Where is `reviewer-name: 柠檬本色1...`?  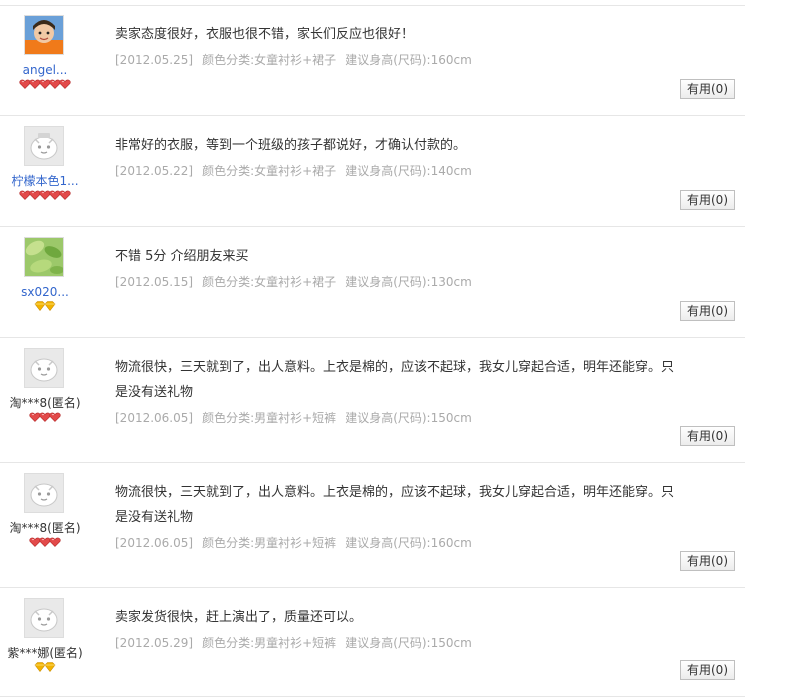 reviewer-name: 柠檬本色1... is located at coordinates (45, 181).